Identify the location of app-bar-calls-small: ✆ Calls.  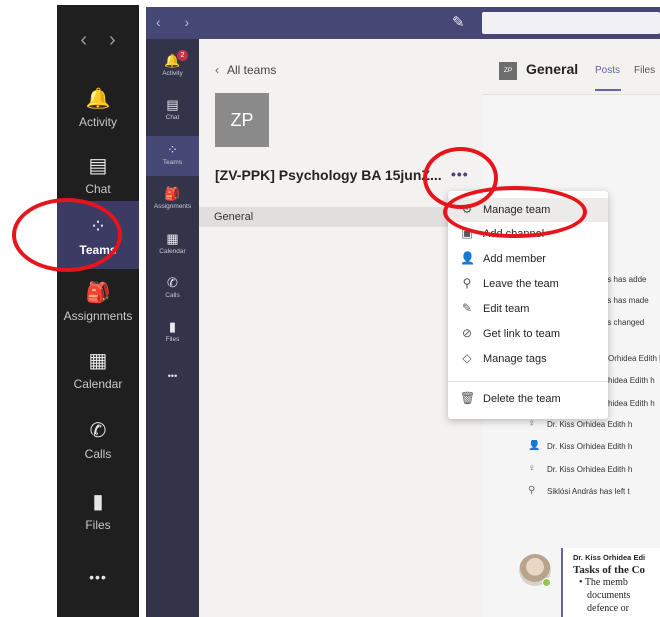
(172, 290).